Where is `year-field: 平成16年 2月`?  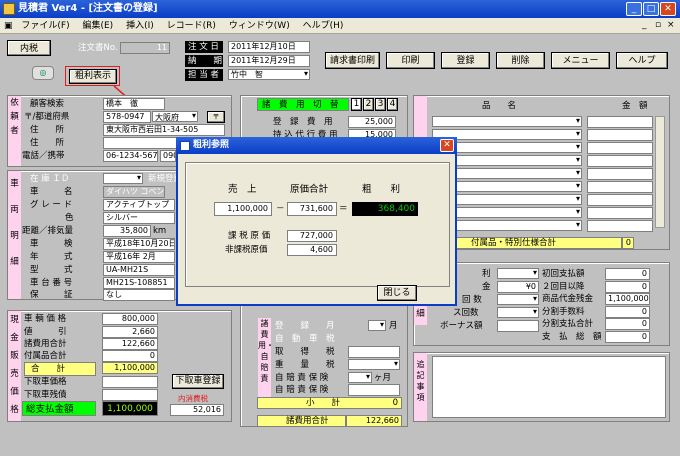 year-field: 平成16年 2月 is located at coordinates (139, 257).